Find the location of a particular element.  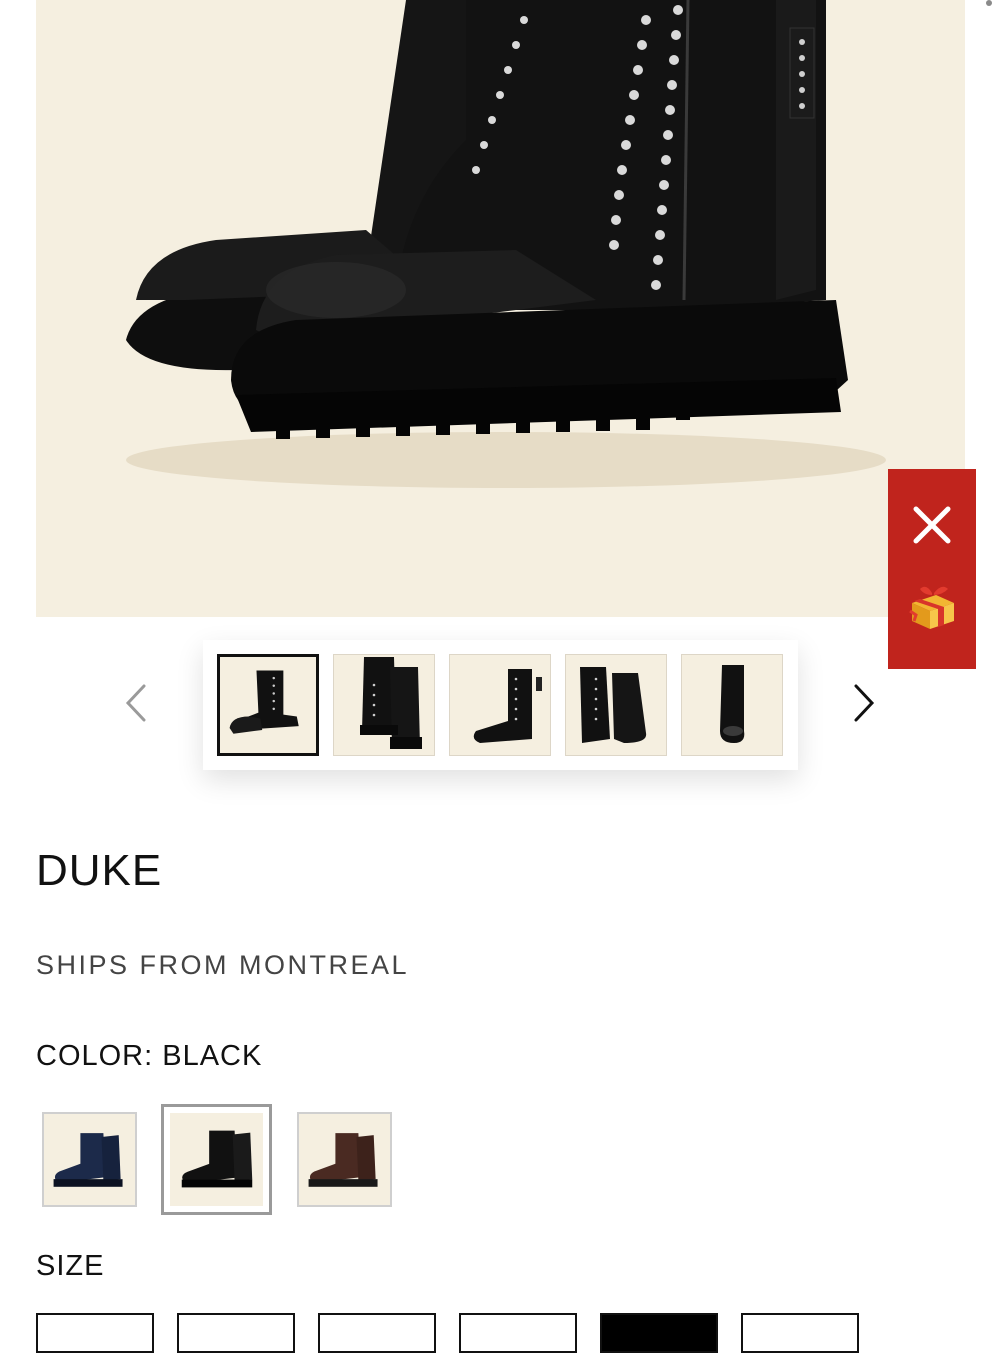

size-label: SIZE is located at coordinates (70, 1266).